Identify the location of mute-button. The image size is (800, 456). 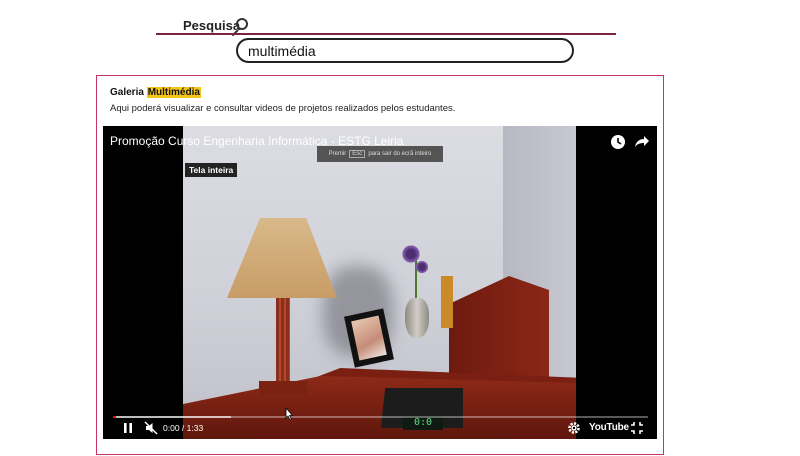
(151, 428).